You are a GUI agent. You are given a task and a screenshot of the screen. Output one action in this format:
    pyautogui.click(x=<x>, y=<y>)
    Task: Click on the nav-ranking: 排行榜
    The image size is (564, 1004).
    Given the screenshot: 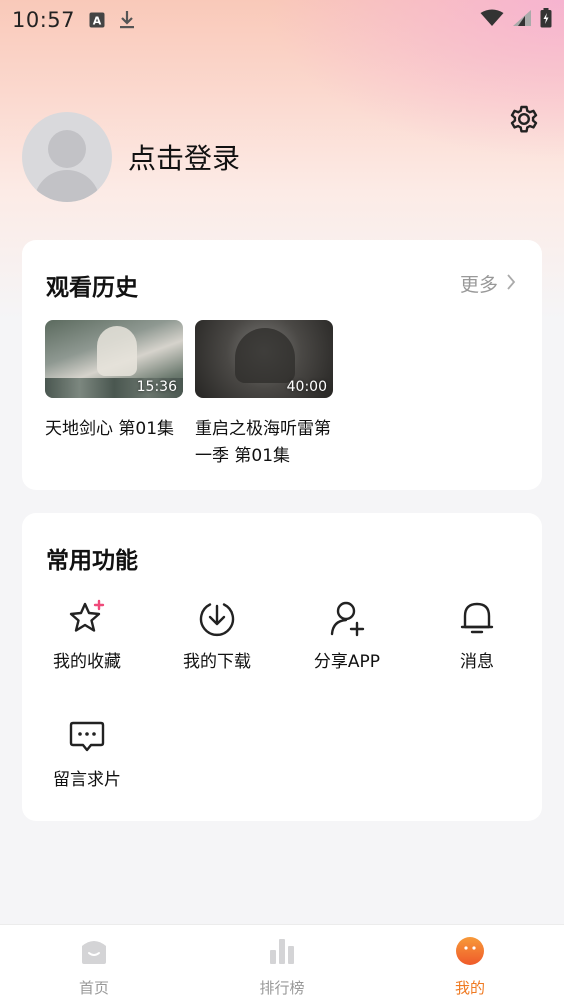 What is the action you would take?
    pyautogui.click(x=282, y=964)
    